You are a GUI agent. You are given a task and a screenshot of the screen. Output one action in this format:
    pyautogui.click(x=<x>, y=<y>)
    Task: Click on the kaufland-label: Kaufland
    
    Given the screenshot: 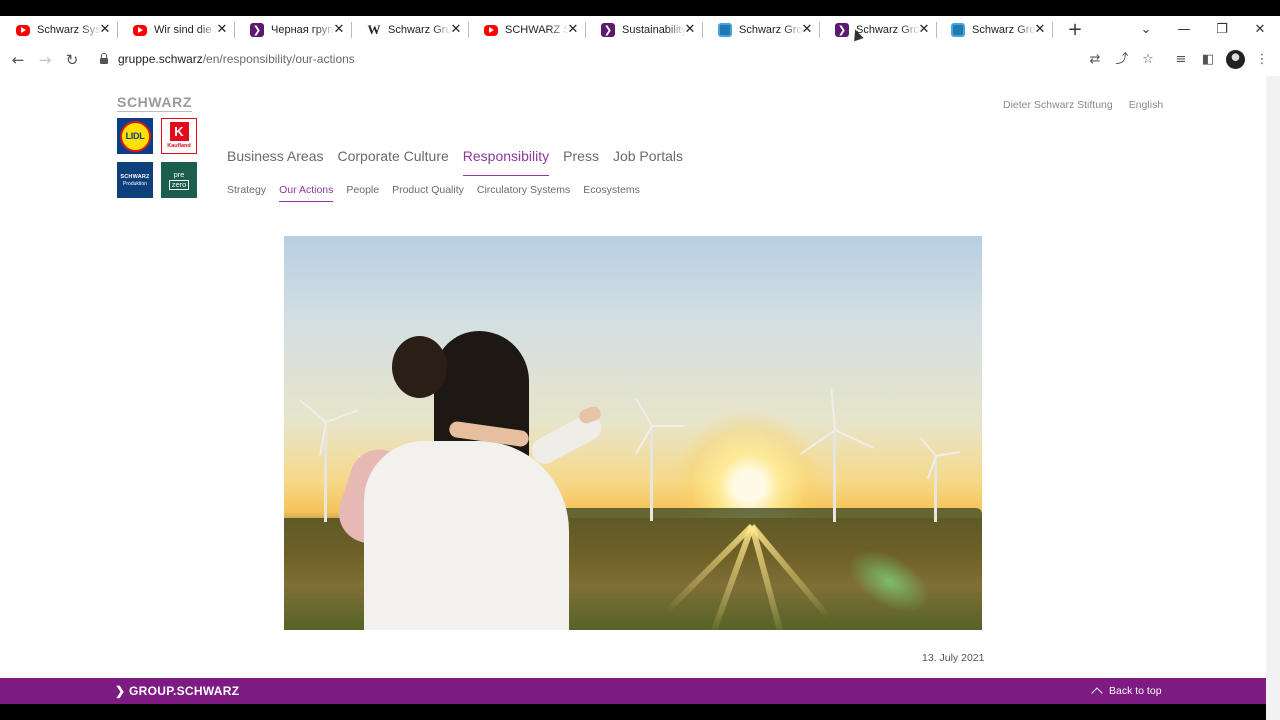 What is the action you would take?
    pyautogui.click(x=179, y=146)
    